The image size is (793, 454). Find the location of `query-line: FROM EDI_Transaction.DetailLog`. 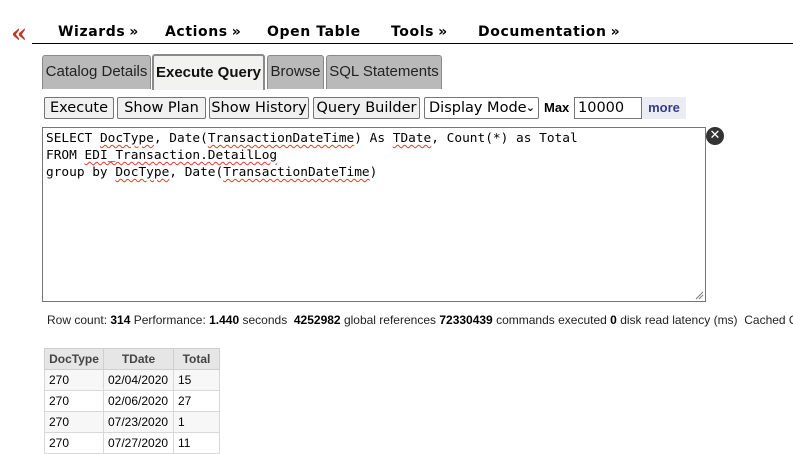

query-line: FROM EDI_Transaction.DetailLog is located at coordinates (162, 155).